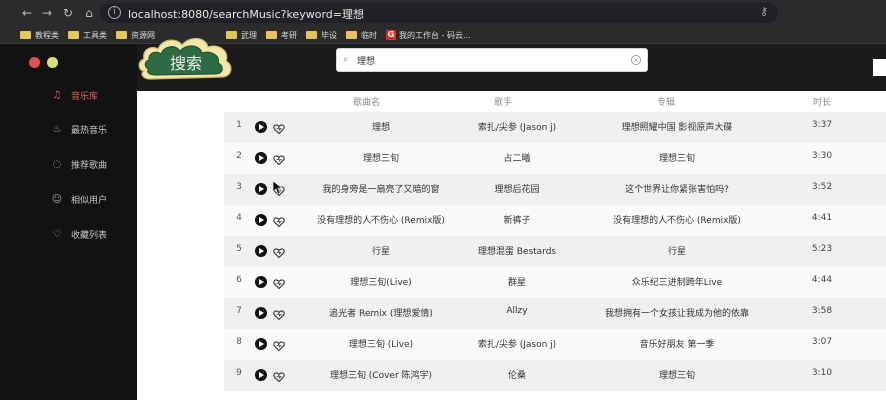  Describe the element at coordinates (52, 62) in the screenshot. I see `window-minimize-dot` at that location.